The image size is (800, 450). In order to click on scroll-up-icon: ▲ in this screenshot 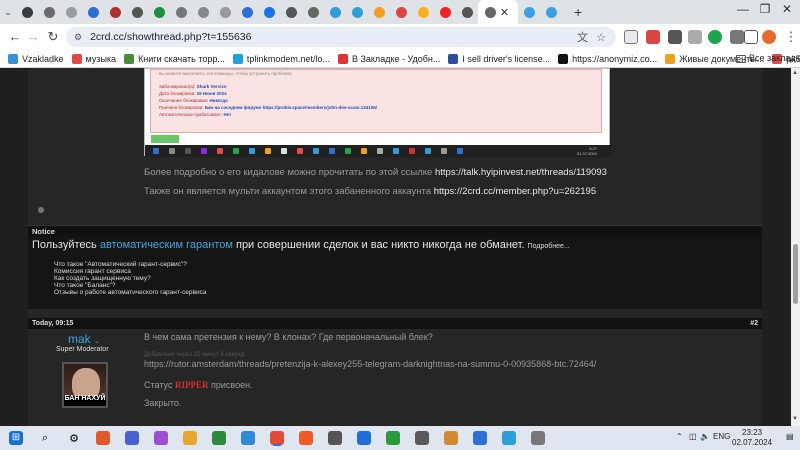, I will do `click(795, 73)`.